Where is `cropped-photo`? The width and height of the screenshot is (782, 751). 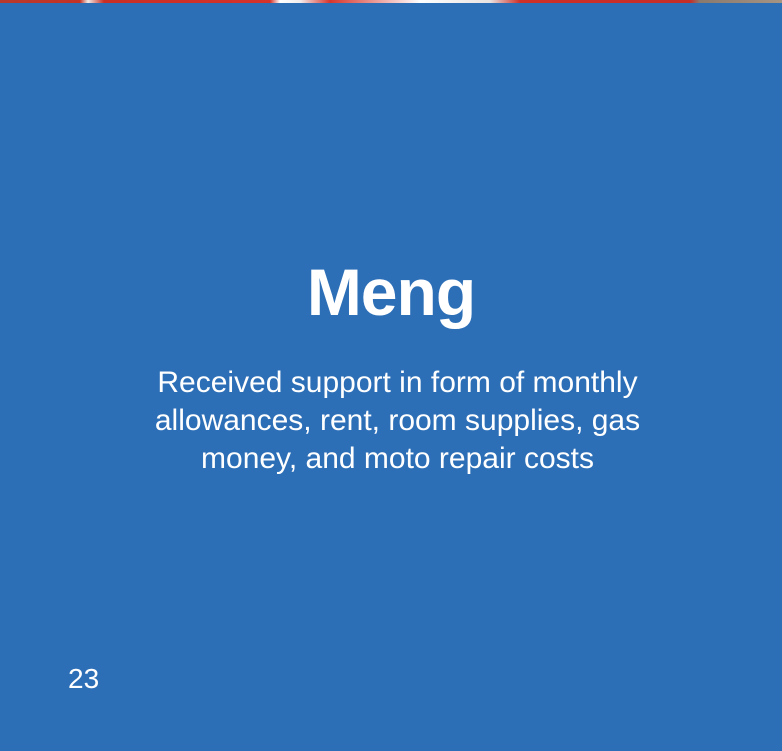
cropped-photo is located at coordinates (391, 1).